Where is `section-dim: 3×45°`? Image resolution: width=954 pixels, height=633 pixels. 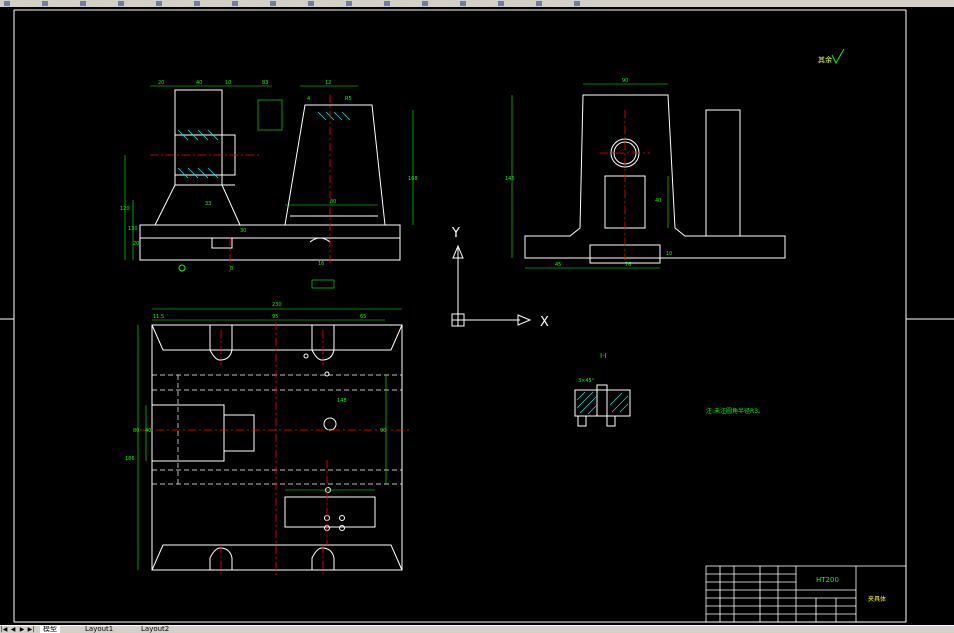 section-dim: 3×45° is located at coordinates (586, 381).